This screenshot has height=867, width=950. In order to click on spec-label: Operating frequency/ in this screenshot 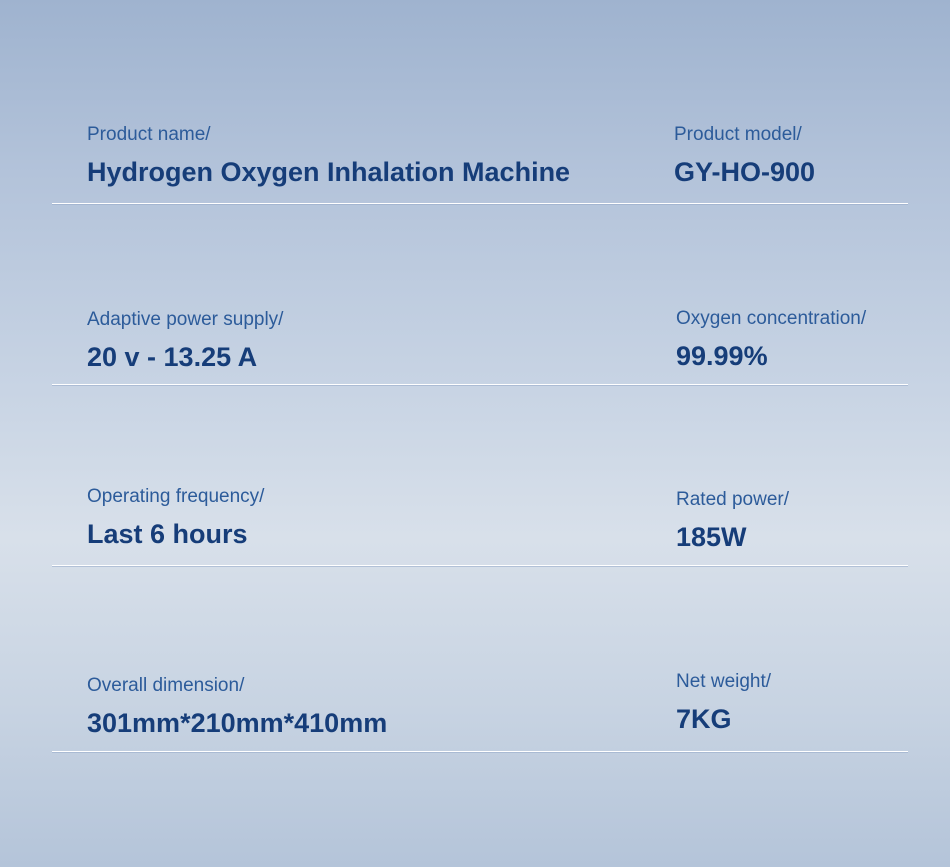, I will do `click(176, 496)`.